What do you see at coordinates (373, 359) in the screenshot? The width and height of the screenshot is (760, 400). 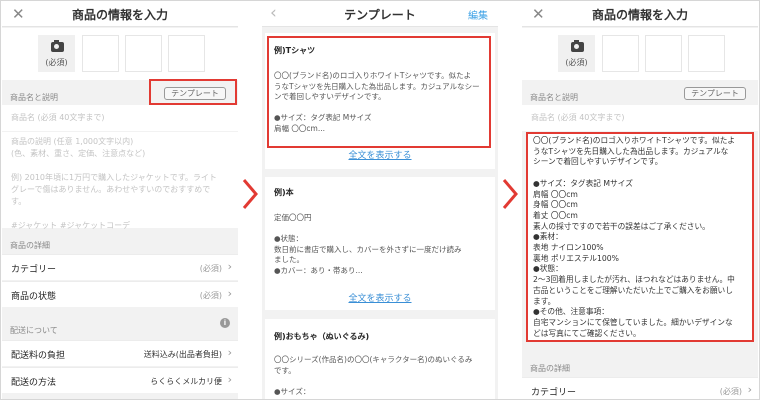 I see `text-line: 〇〇シリーズ(作品名)の〇〇(キャラクター名)のぬいぐるみ` at bounding box center [373, 359].